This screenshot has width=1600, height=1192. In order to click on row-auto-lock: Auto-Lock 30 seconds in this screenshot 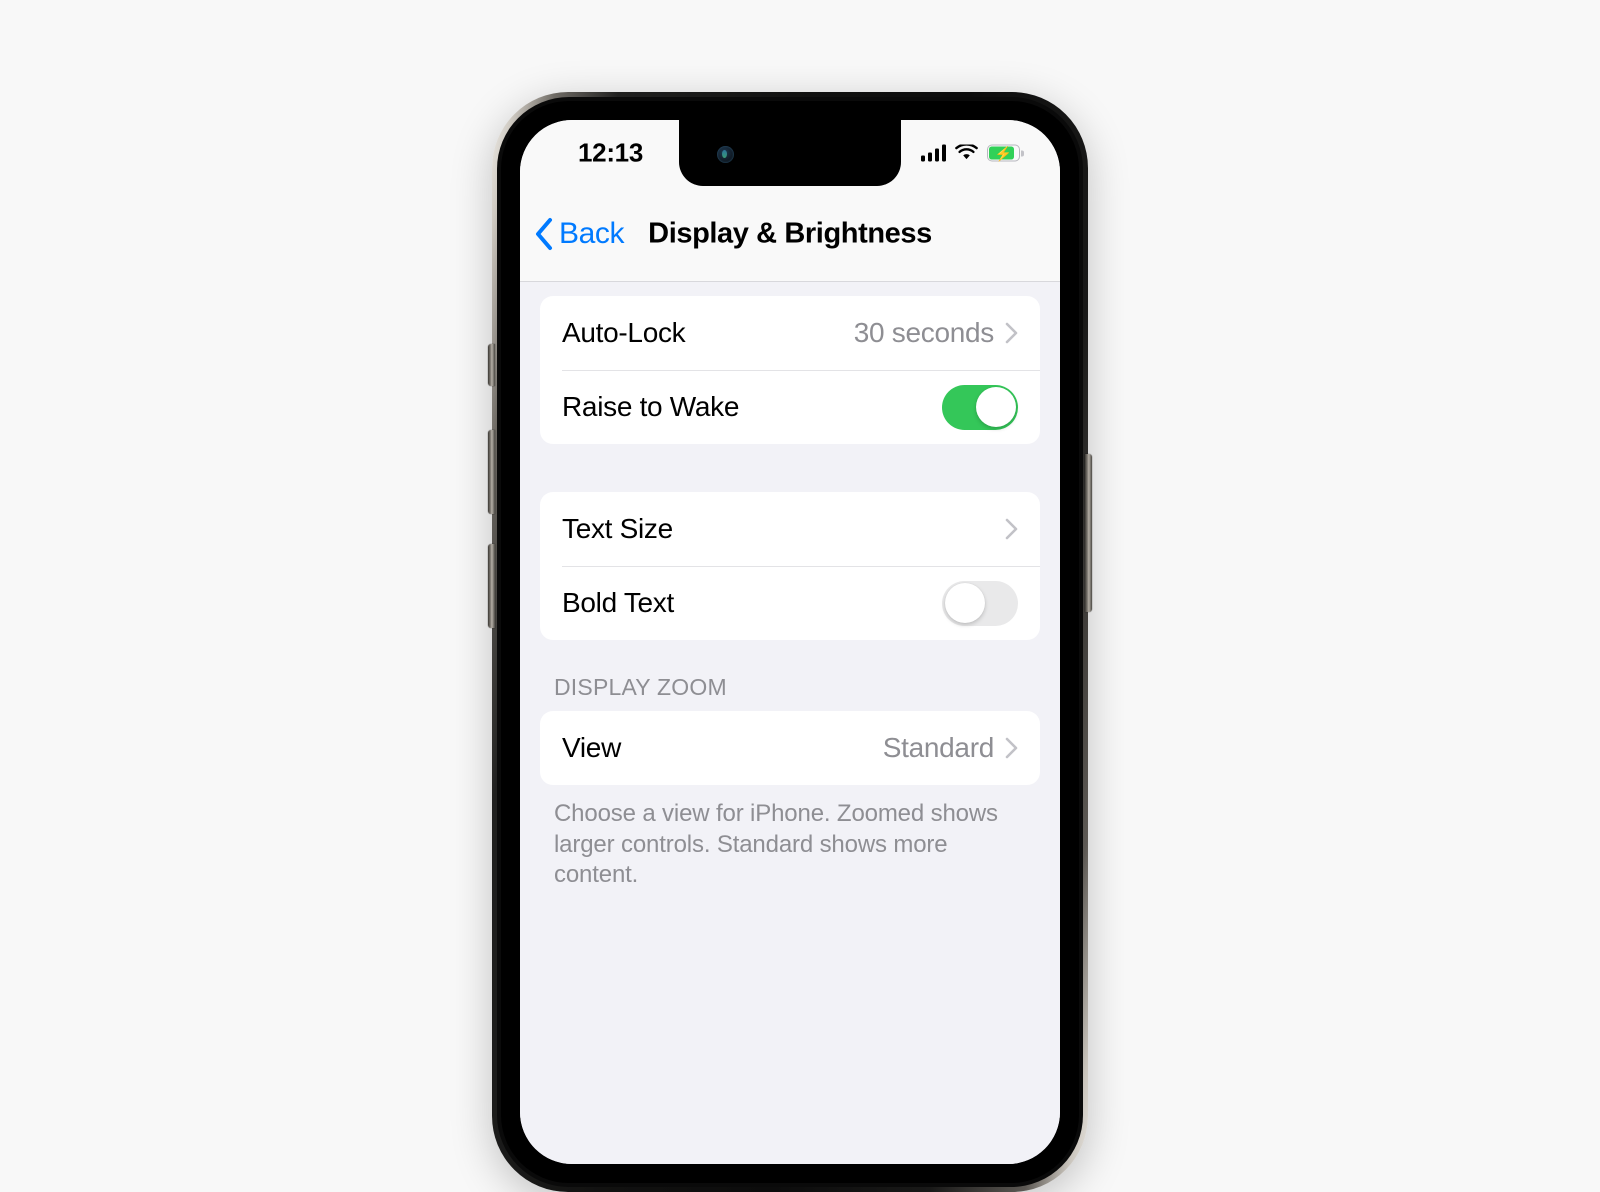, I will do `click(790, 333)`.